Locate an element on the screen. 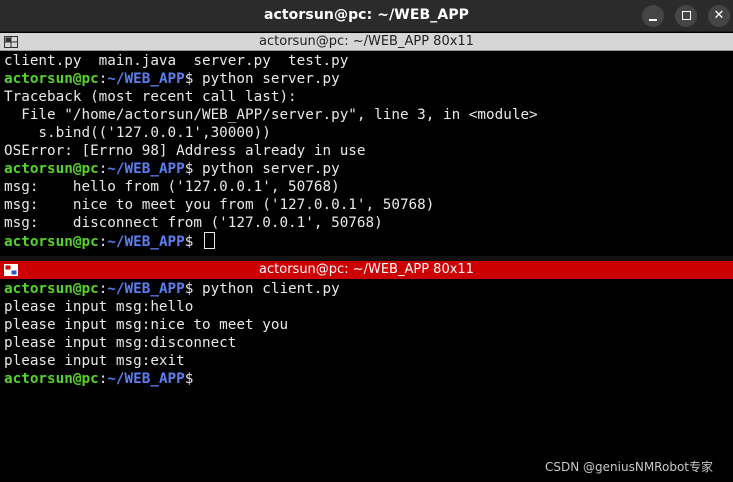  prompt-line: actorsun@pc:~/WEB_APP$ python client.py is located at coordinates (366, 289).